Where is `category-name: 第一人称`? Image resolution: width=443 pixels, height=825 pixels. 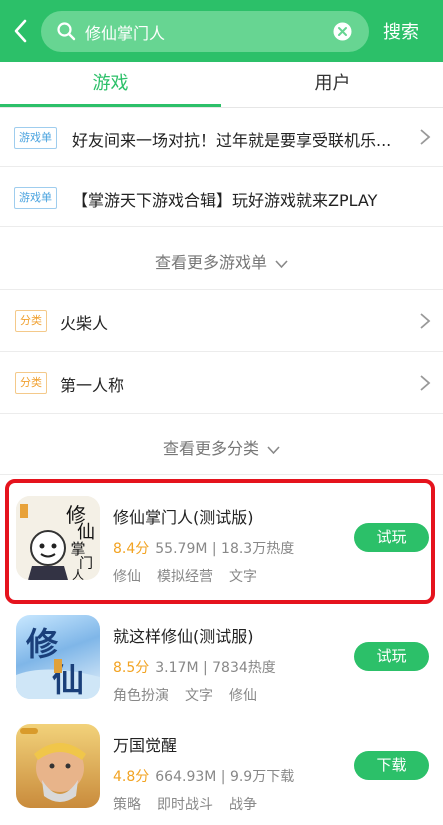 category-name: 第一人称 is located at coordinates (92, 385).